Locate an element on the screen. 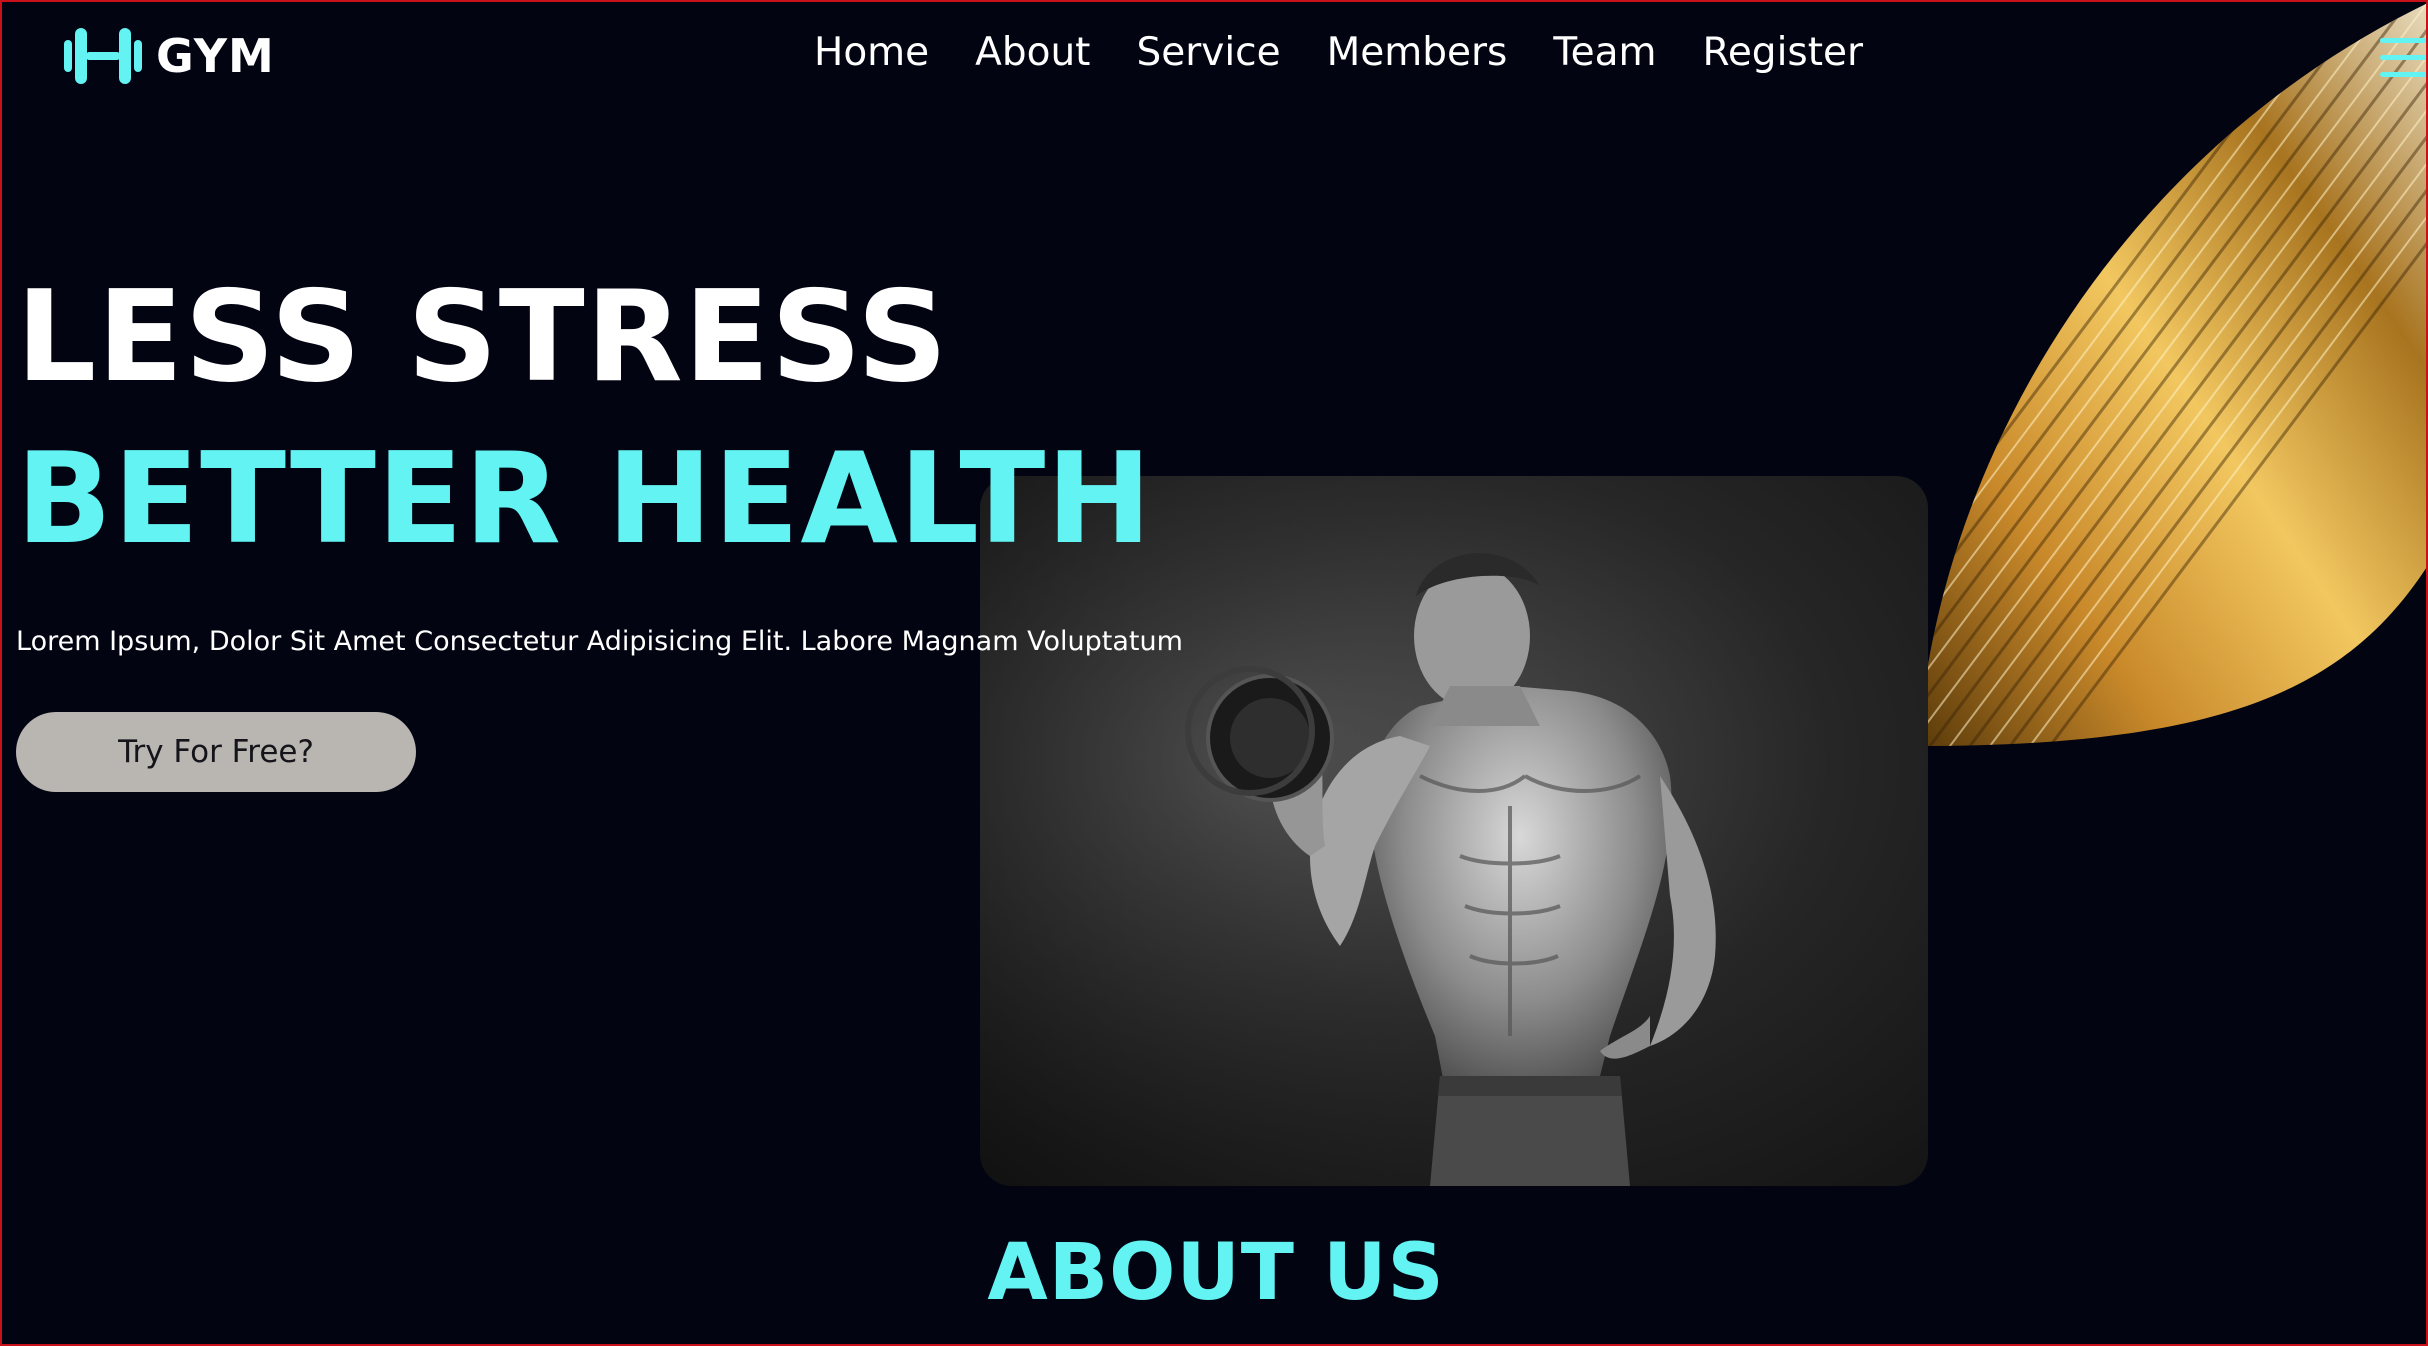  main-nav: Home About Service Members Team Register is located at coordinates (1338, 52).